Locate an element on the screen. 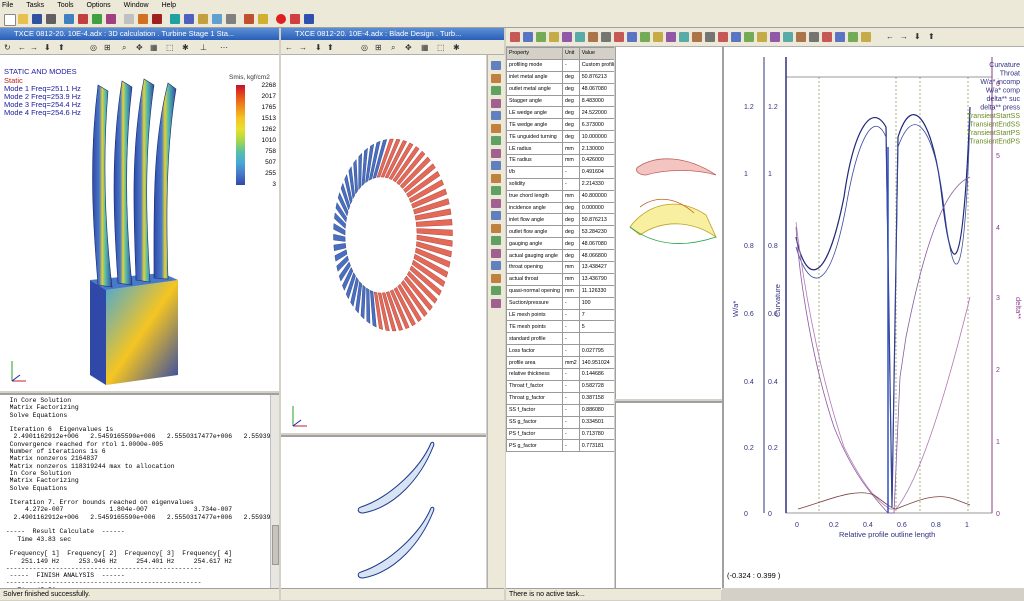 This screenshot has width=1024, height=601. property-row: solidity -2.214330 is located at coordinates (560, 184).